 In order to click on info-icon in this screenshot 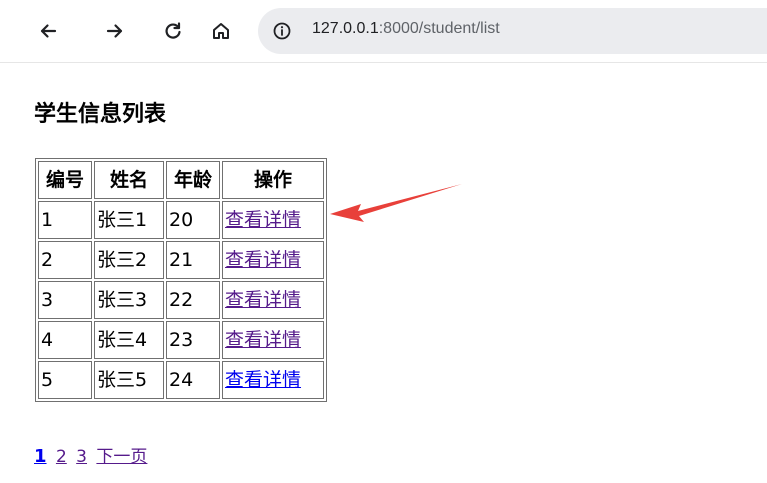, I will do `click(282, 31)`.